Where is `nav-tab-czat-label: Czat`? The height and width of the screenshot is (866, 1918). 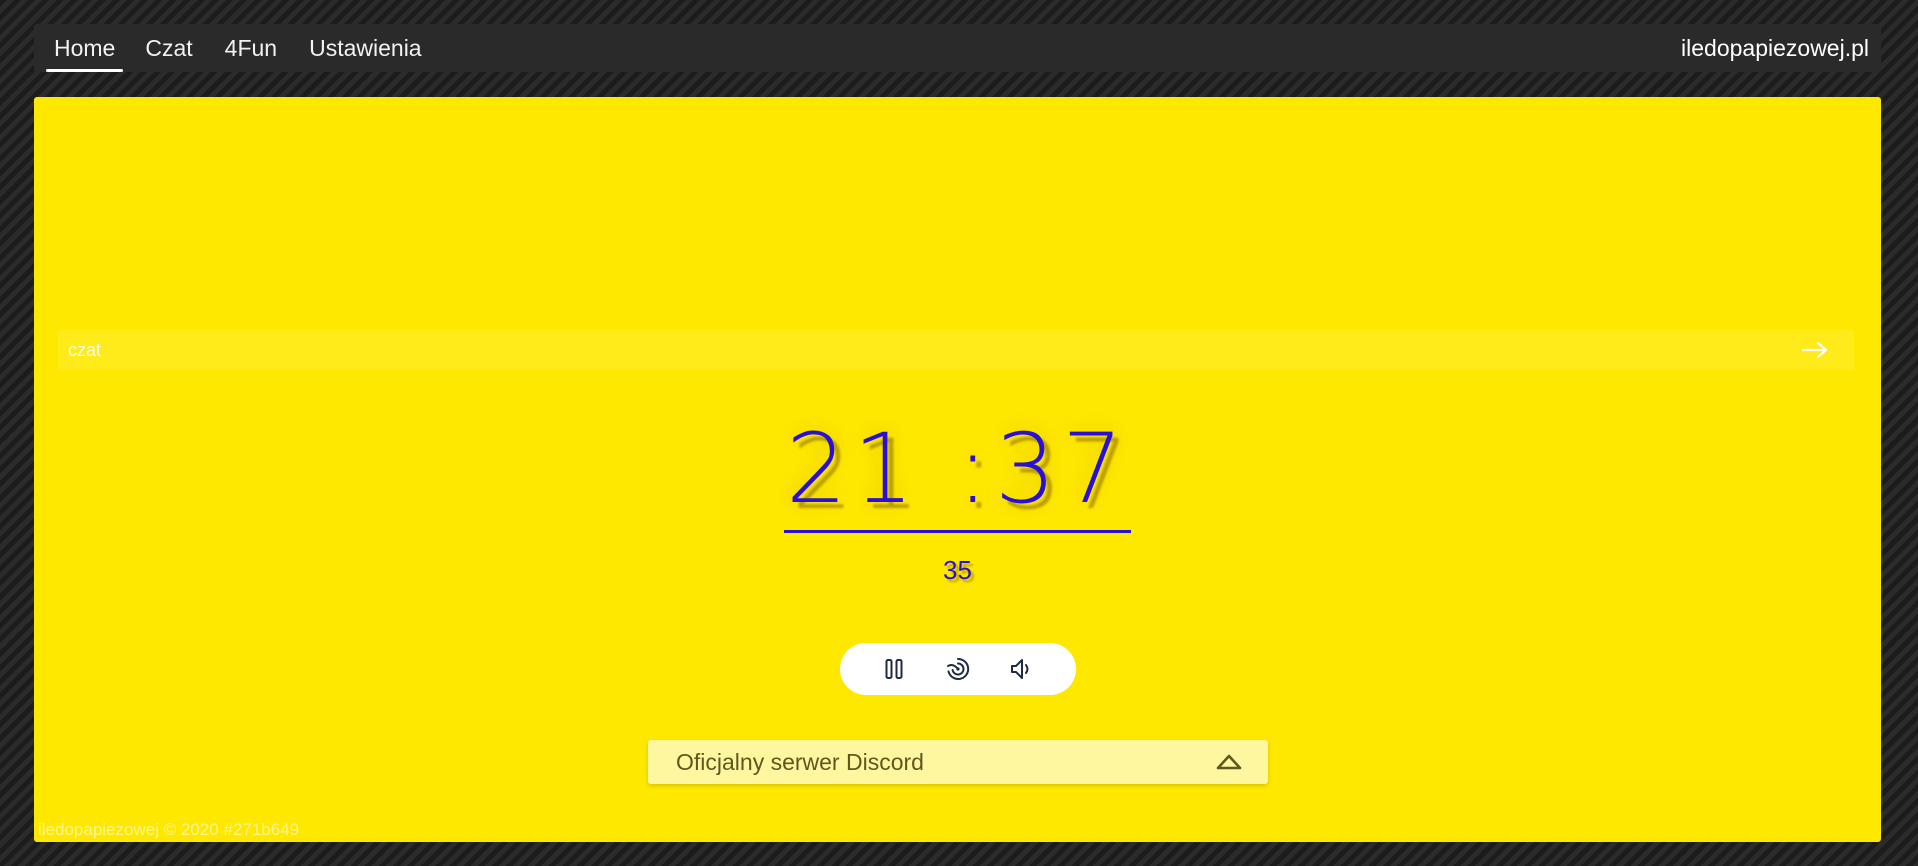 nav-tab-czat-label: Czat is located at coordinates (169, 47).